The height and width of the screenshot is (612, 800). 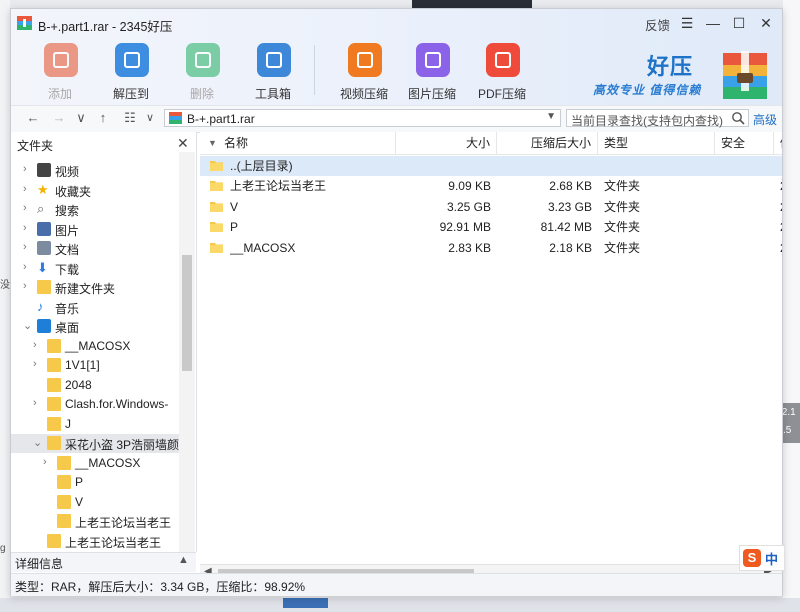 I want to click on path-field: B-+.part1.rar ▼, so click(x=362, y=118).